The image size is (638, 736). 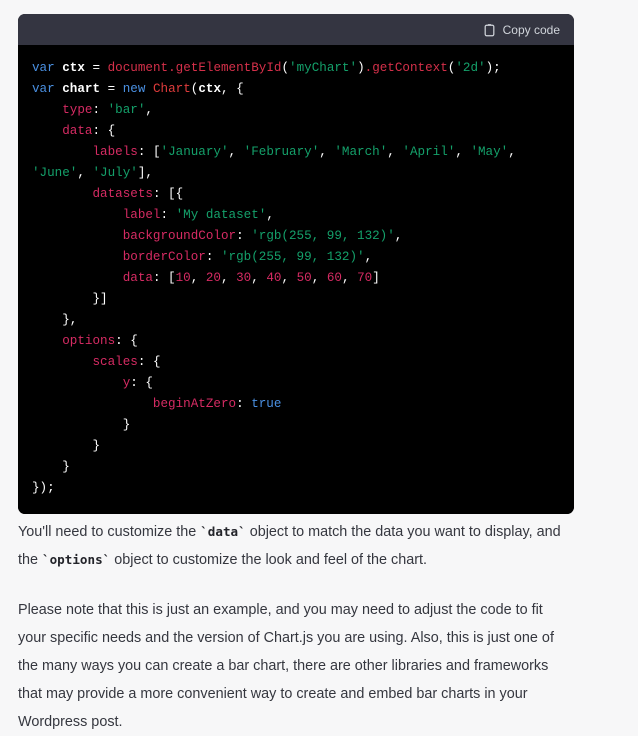 I want to click on code-token: 10, so click(x=183, y=278).